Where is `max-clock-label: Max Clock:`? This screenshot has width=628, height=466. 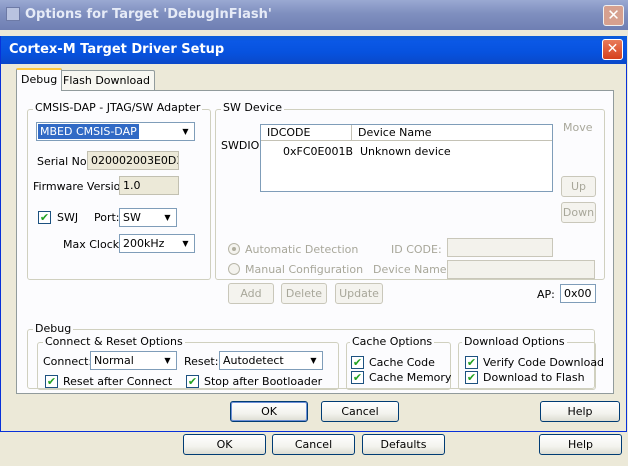 max-clock-label: Max Clock: is located at coordinates (93, 244).